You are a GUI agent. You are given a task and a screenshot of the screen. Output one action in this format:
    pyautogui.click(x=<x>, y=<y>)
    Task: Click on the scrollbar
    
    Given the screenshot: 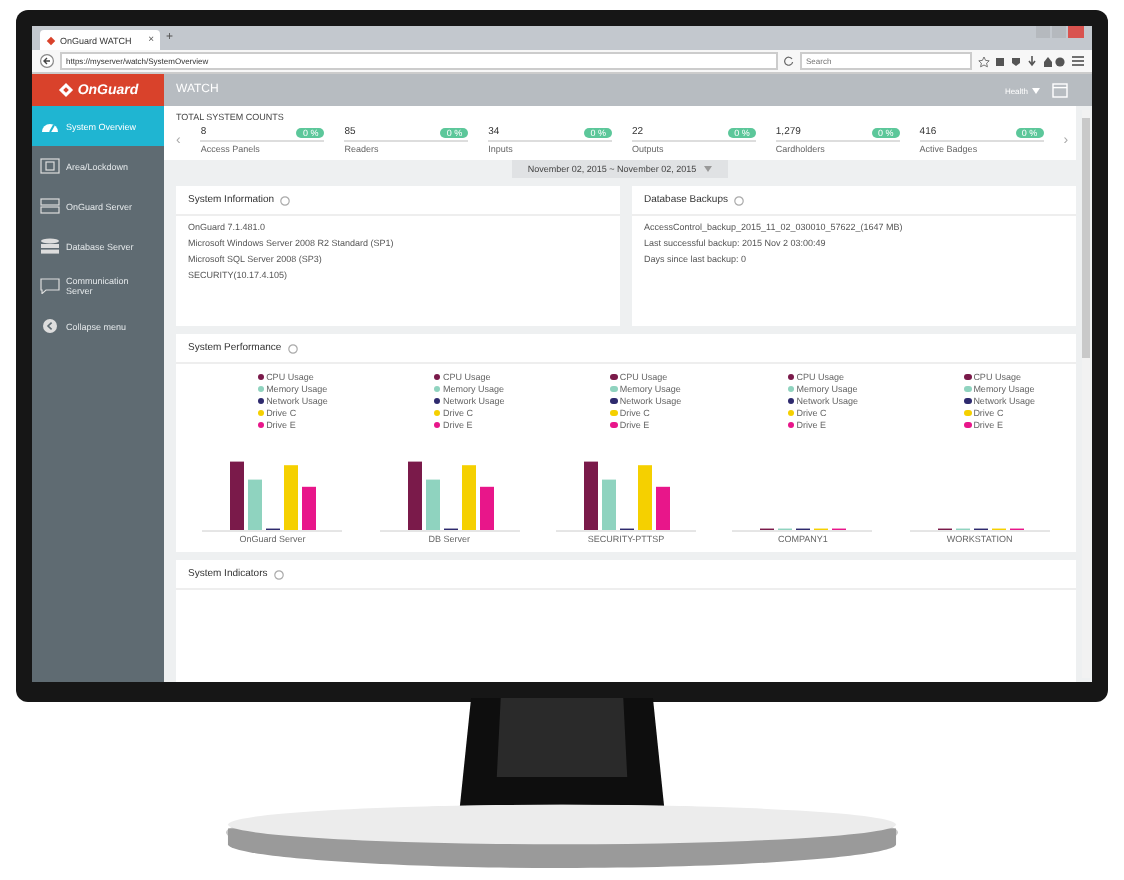 What is the action you would take?
    pyautogui.click(x=1086, y=394)
    